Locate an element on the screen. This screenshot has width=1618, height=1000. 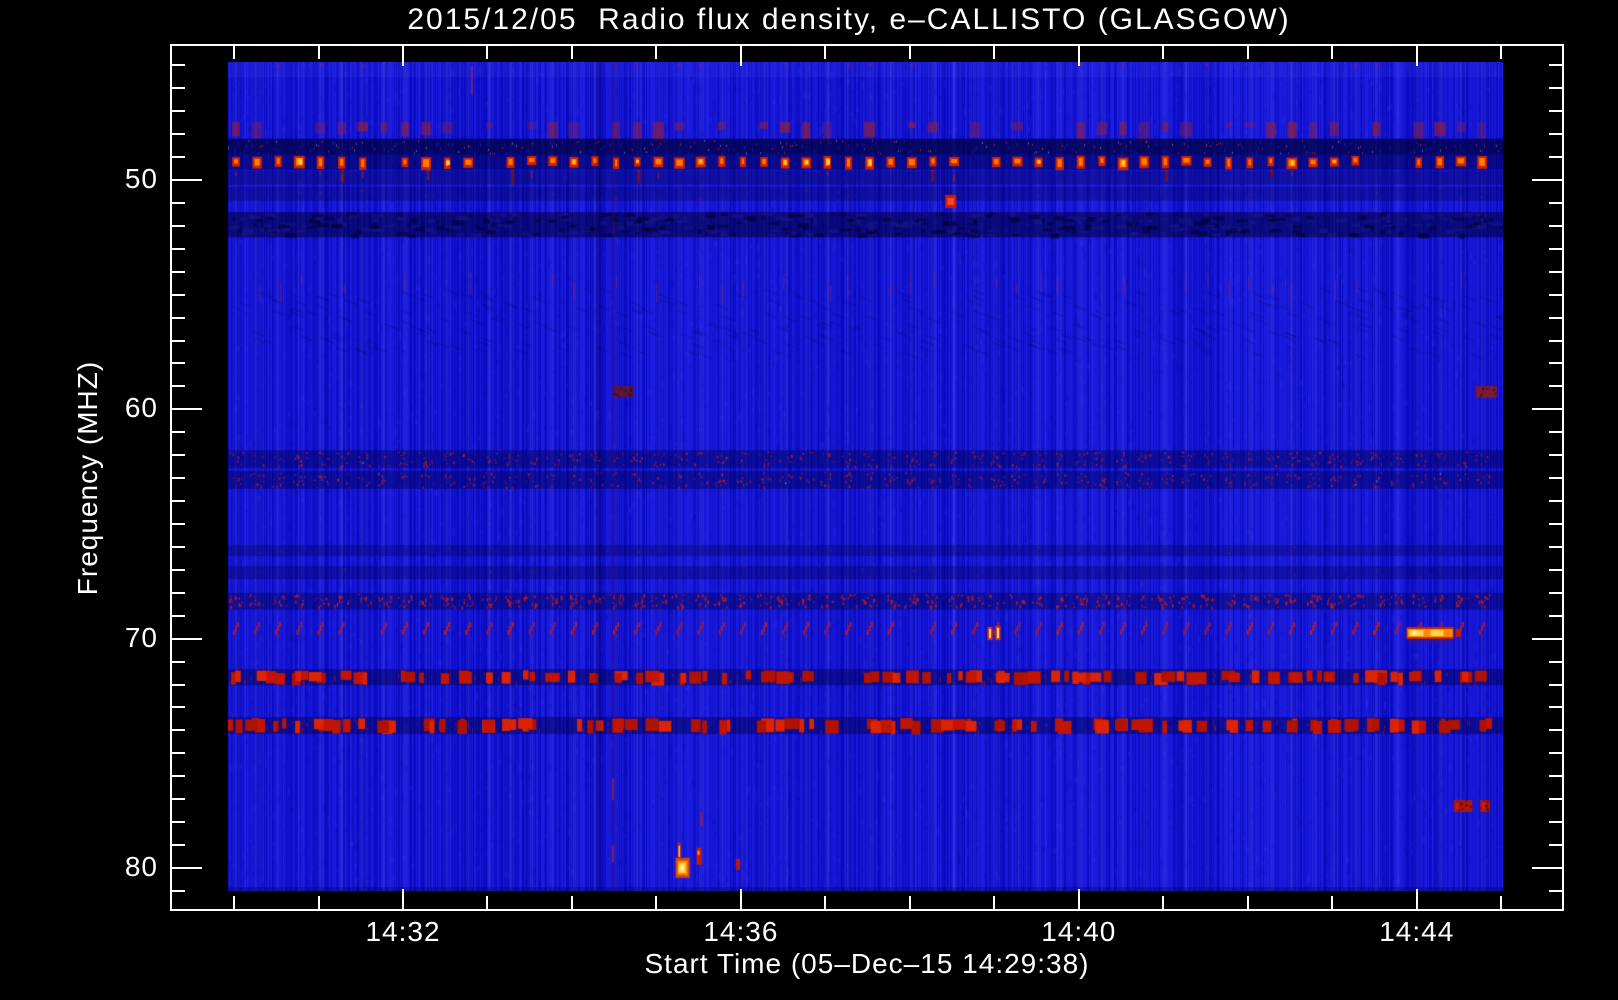
x-tick-label: 14:40 is located at coordinates (1079, 931).